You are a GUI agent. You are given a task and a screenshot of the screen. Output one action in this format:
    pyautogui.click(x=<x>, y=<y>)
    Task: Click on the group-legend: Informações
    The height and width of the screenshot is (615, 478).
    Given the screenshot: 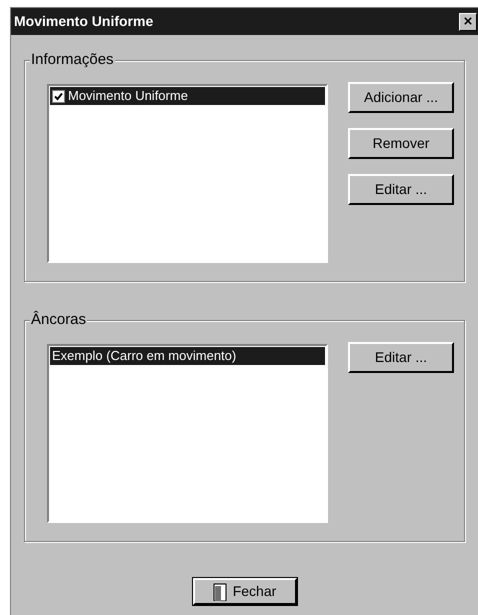 What is the action you would take?
    pyautogui.click(x=72, y=60)
    